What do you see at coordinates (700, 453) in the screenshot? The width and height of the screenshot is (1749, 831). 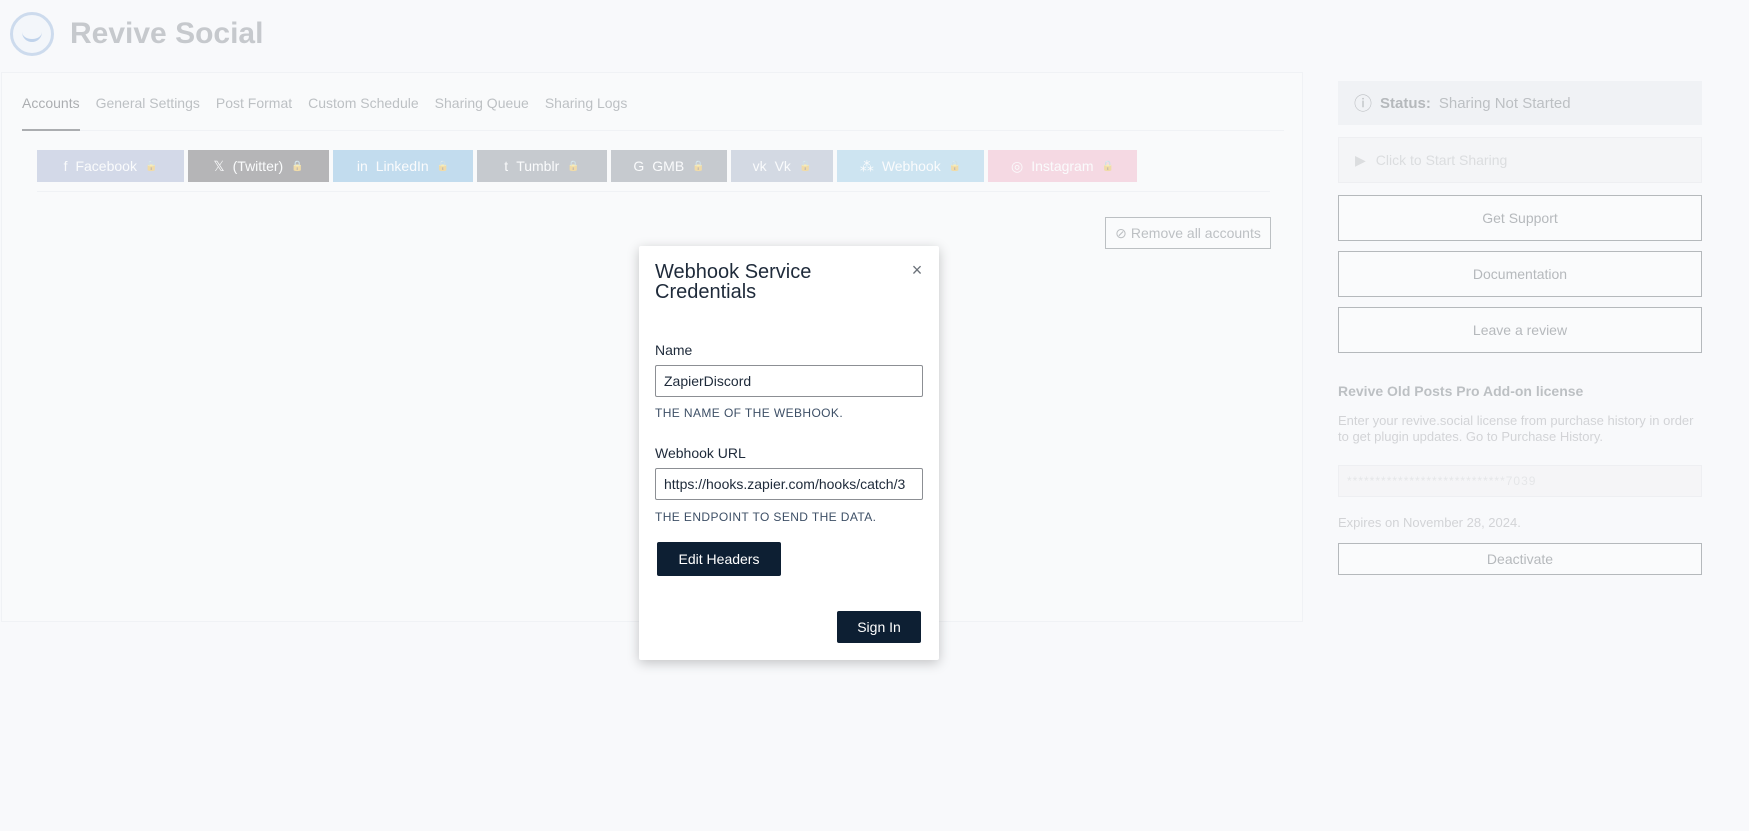 I see `webhook-url-label: Webhook URL` at bounding box center [700, 453].